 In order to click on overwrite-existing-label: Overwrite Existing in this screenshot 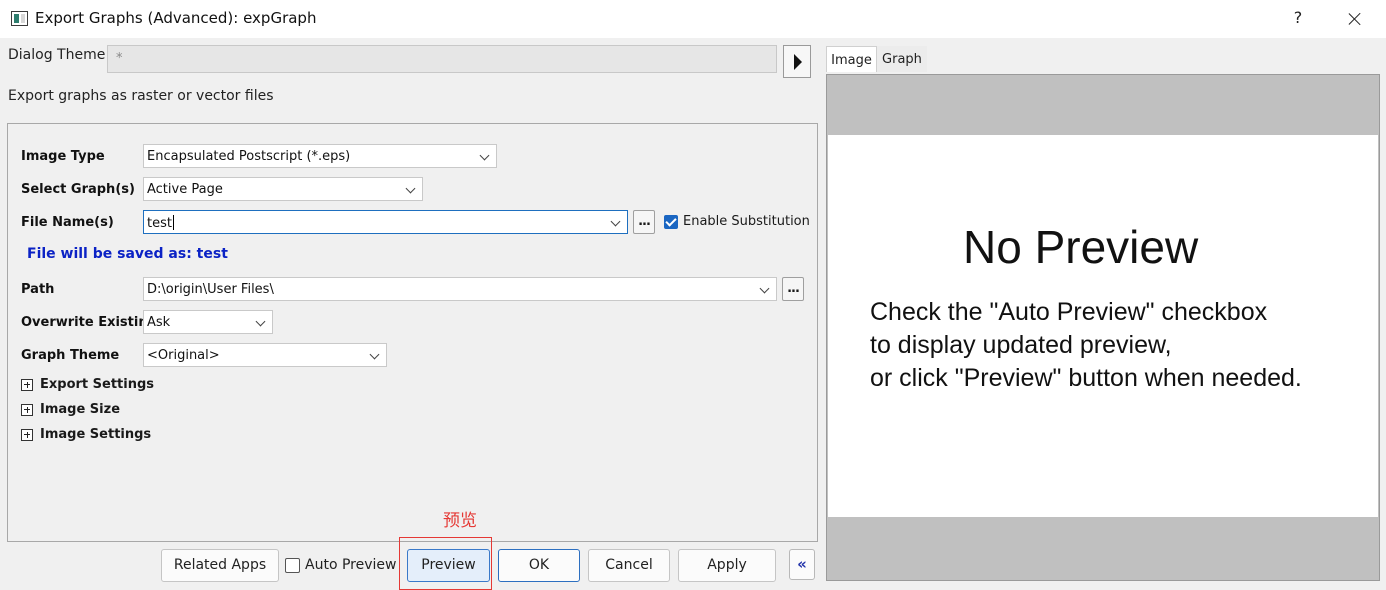, I will do `click(89, 322)`.